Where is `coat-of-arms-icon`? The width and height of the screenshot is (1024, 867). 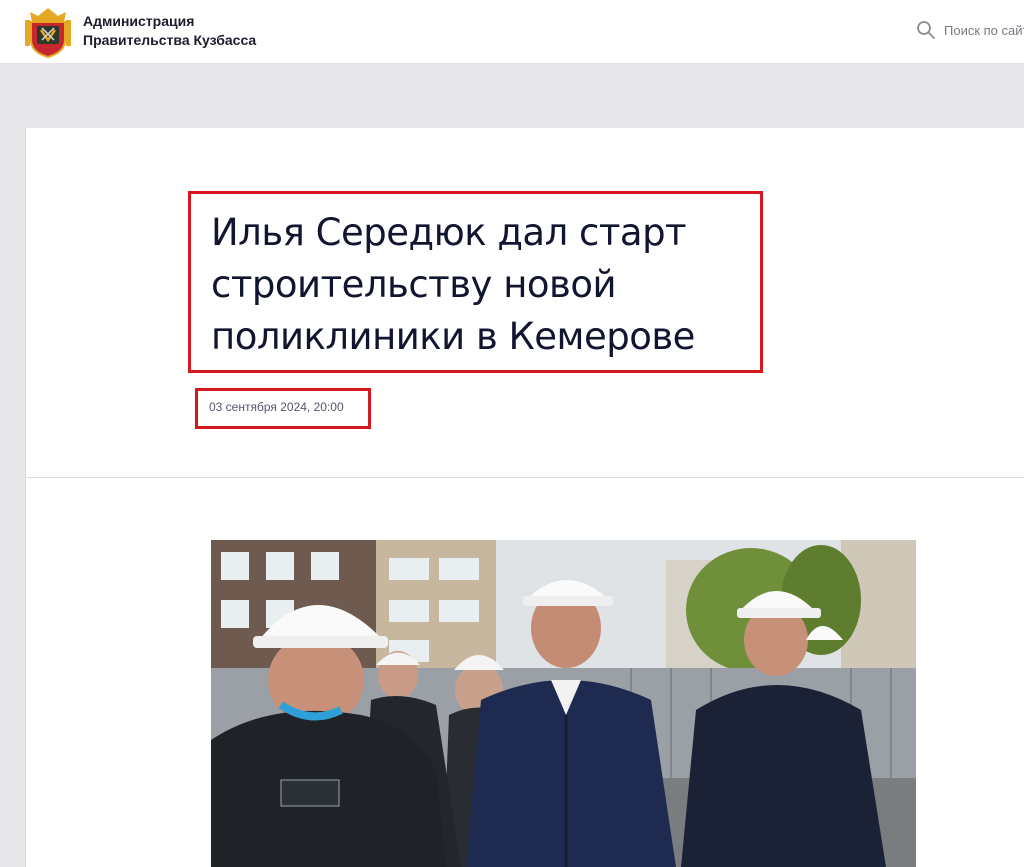
coat-of-arms-icon is located at coordinates (48, 33).